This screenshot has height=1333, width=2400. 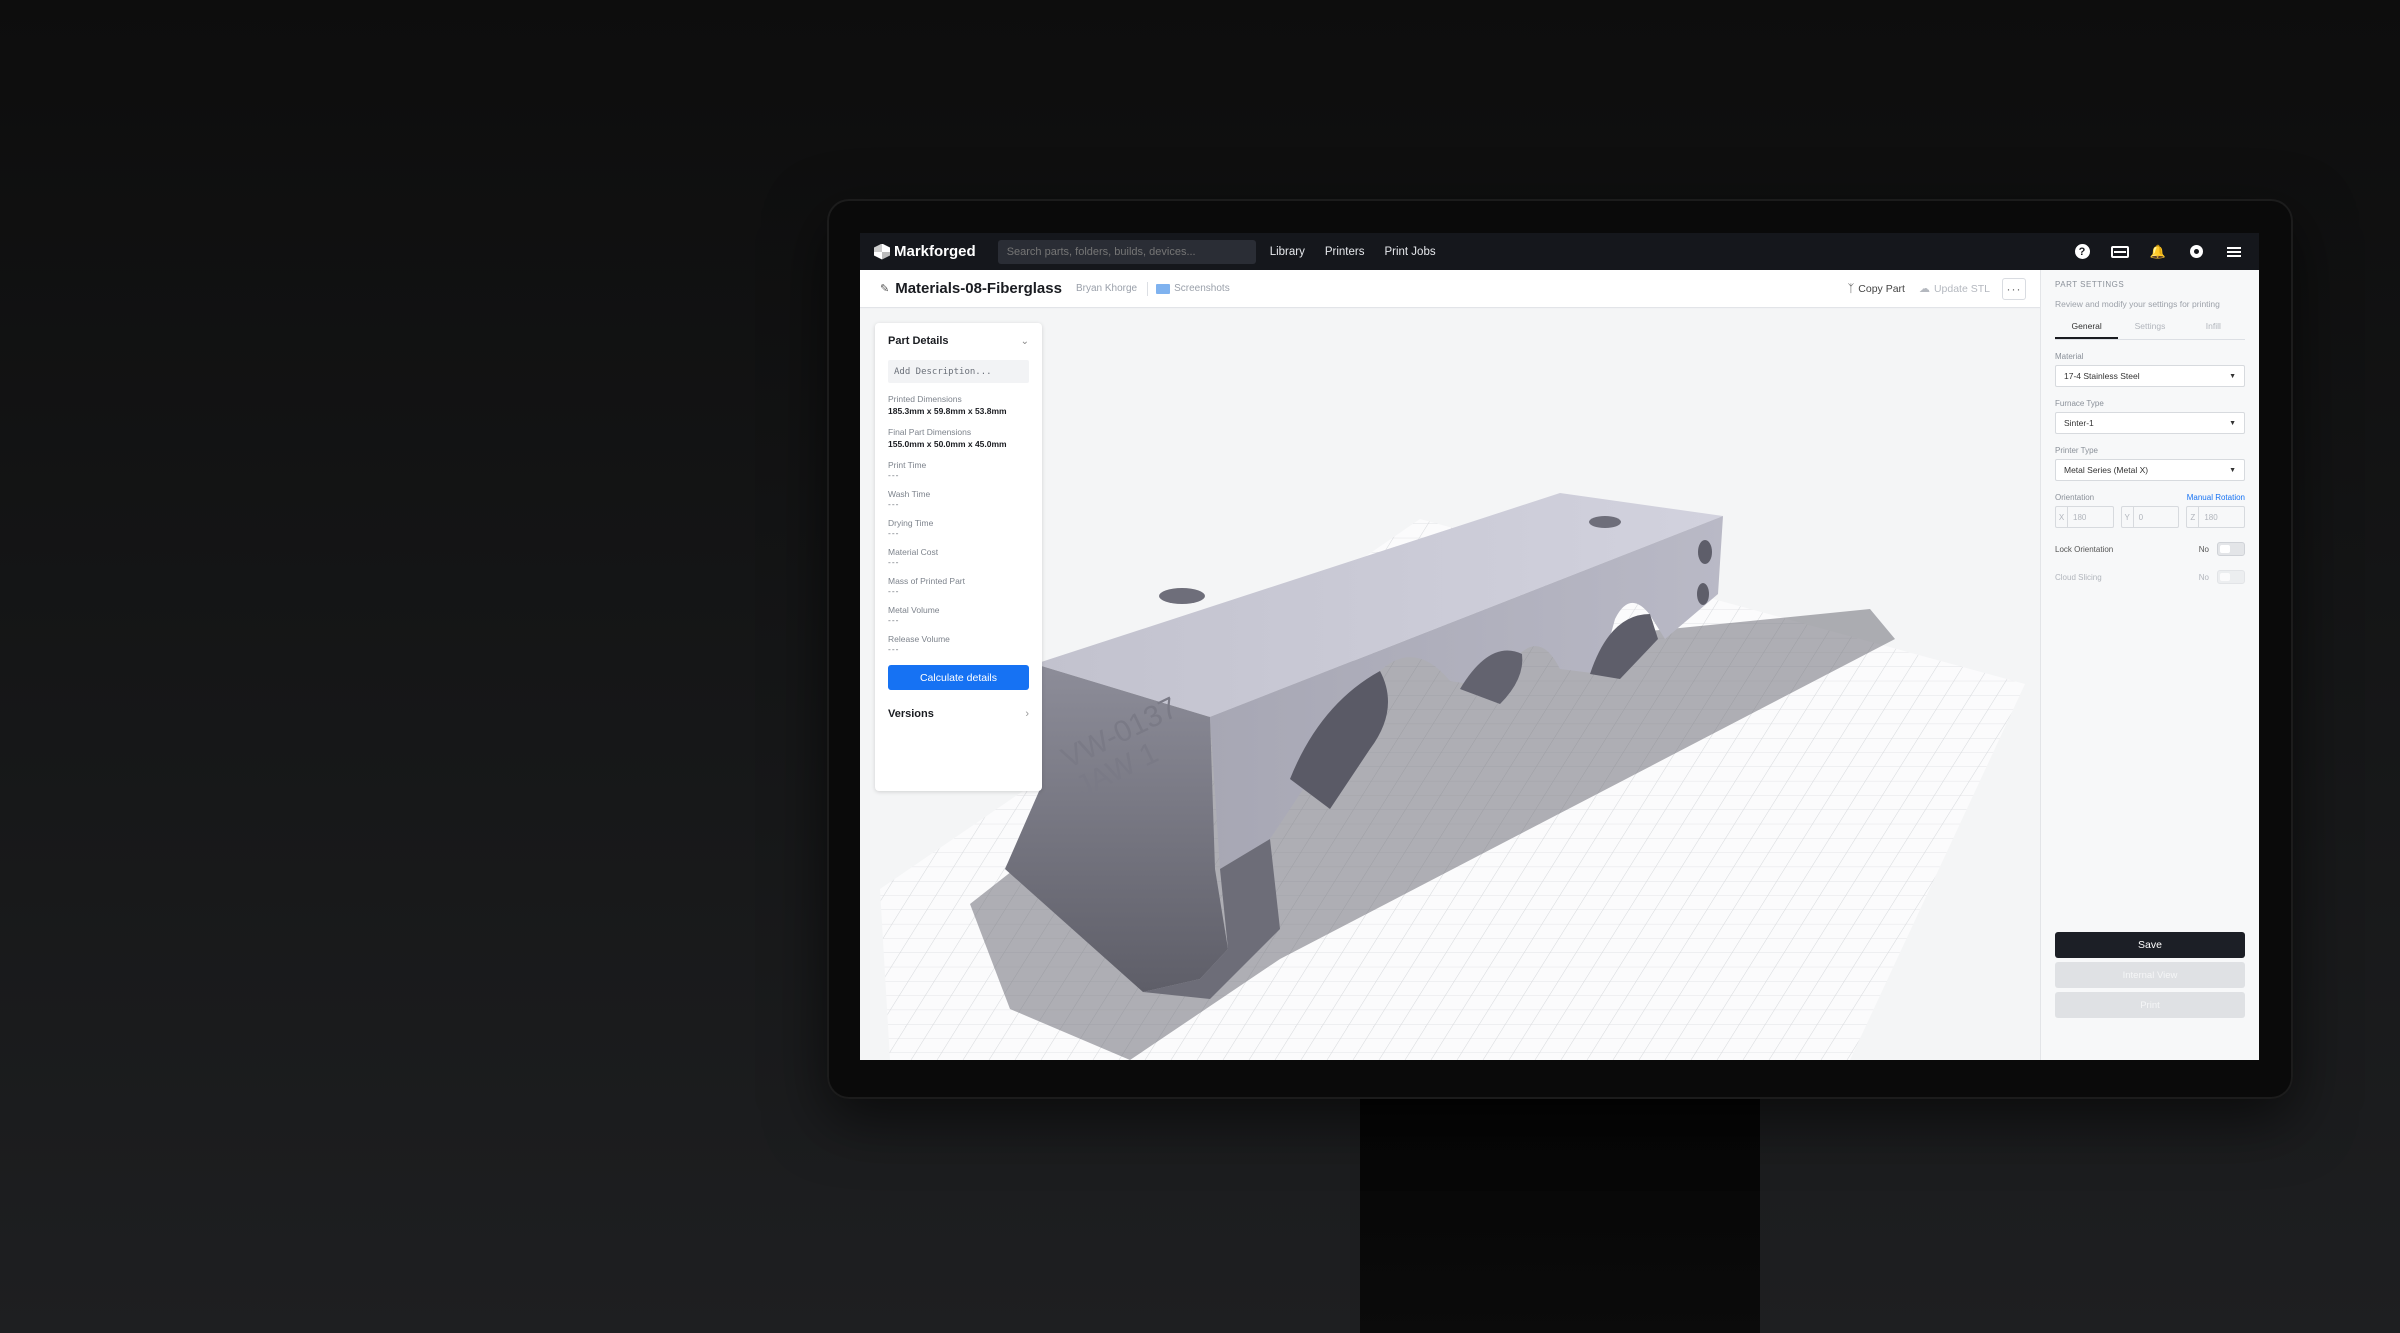 What do you see at coordinates (947, 411) in the screenshot?
I see `field-value: 185.3mm x 59.8mm x 53.8mm` at bounding box center [947, 411].